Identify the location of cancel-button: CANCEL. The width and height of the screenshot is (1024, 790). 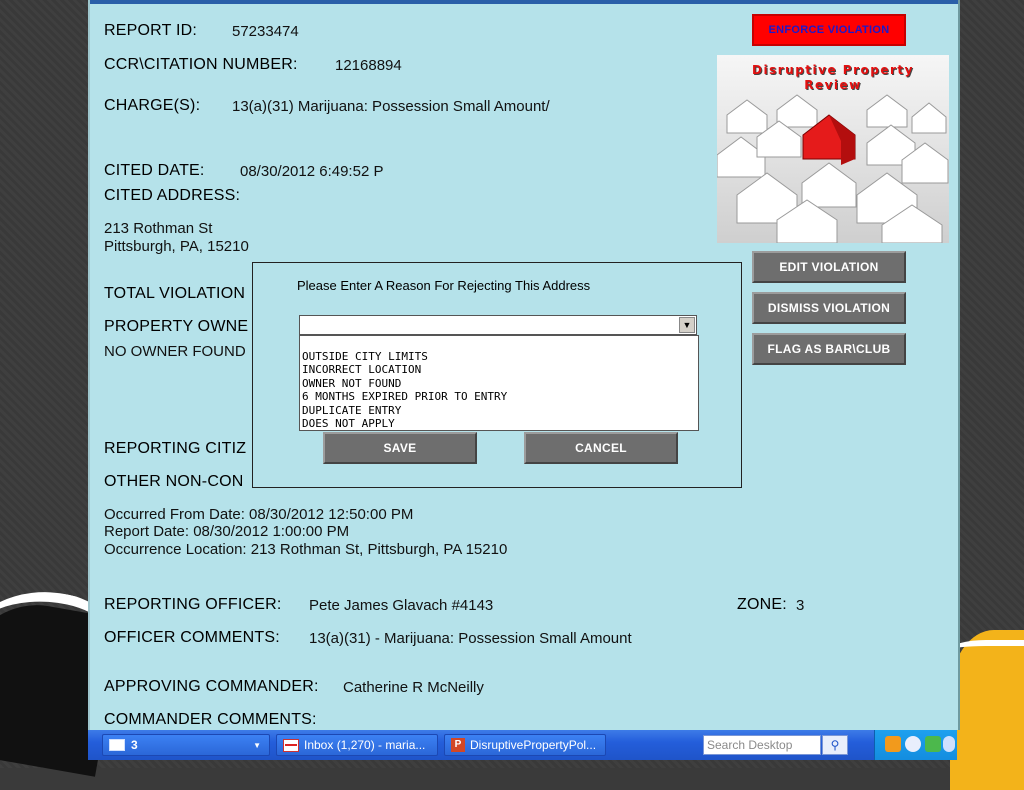
(601, 448).